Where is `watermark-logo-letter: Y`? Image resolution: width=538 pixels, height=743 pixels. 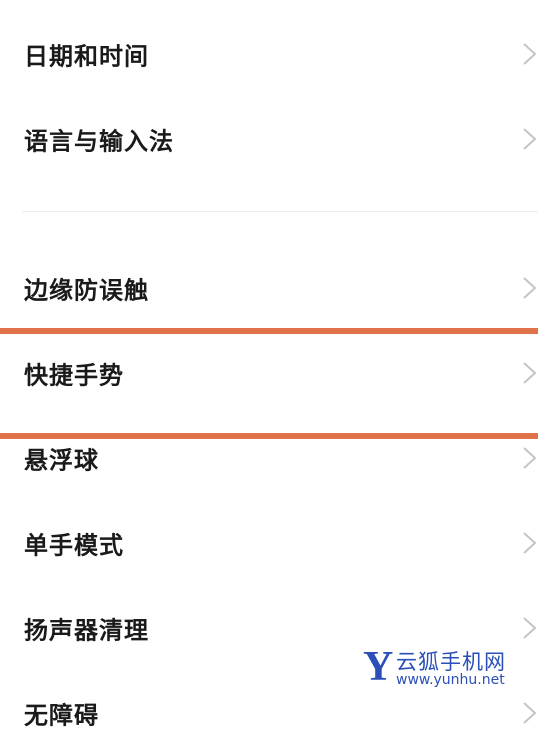 watermark-logo-letter: Y is located at coordinates (378, 666).